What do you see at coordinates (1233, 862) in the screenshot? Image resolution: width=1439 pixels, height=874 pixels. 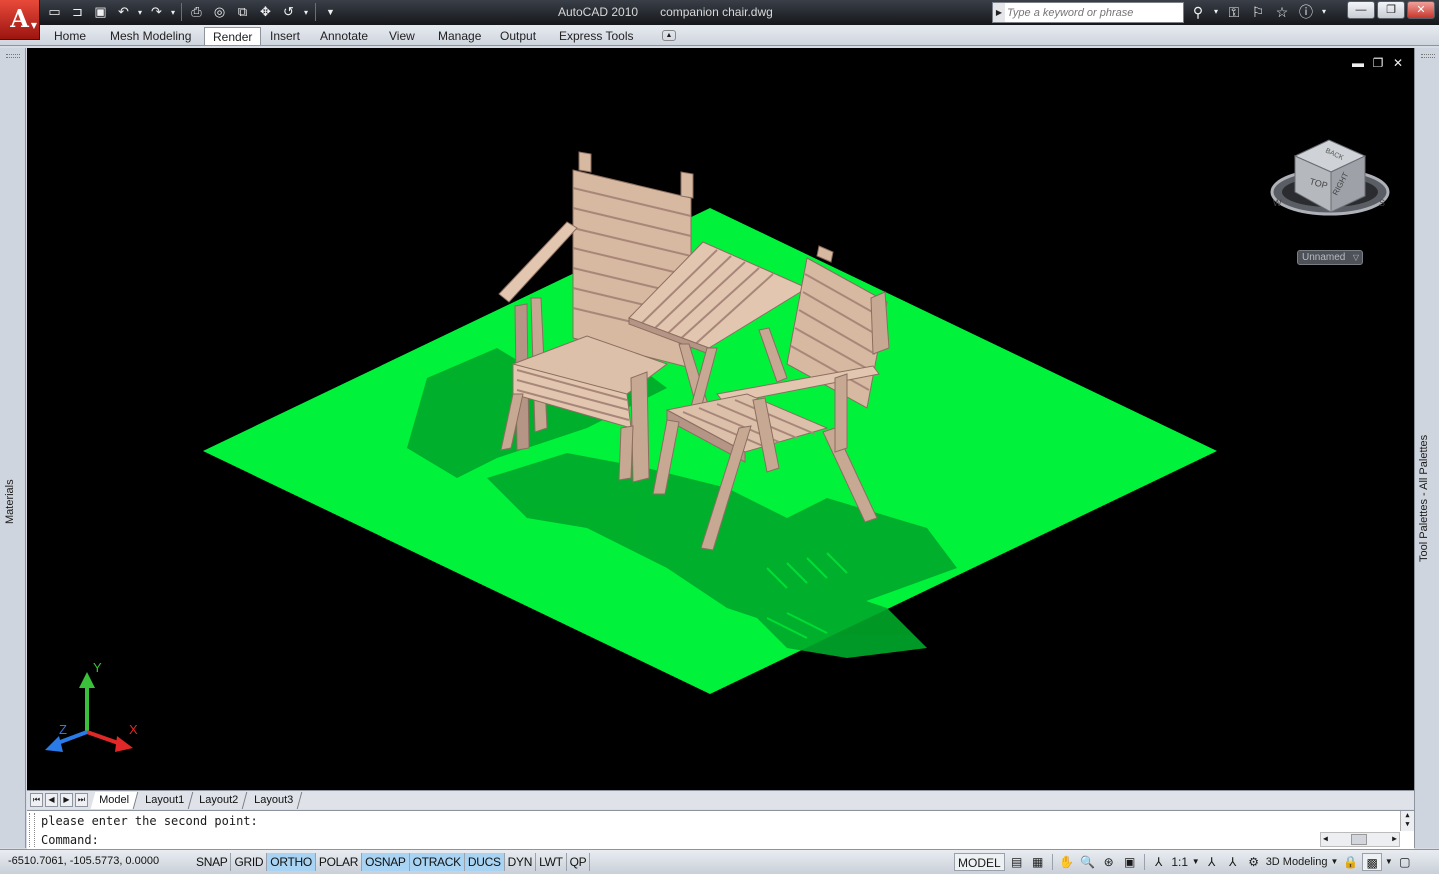 I see `auto-scale-icon: ⅄` at bounding box center [1233, 862].